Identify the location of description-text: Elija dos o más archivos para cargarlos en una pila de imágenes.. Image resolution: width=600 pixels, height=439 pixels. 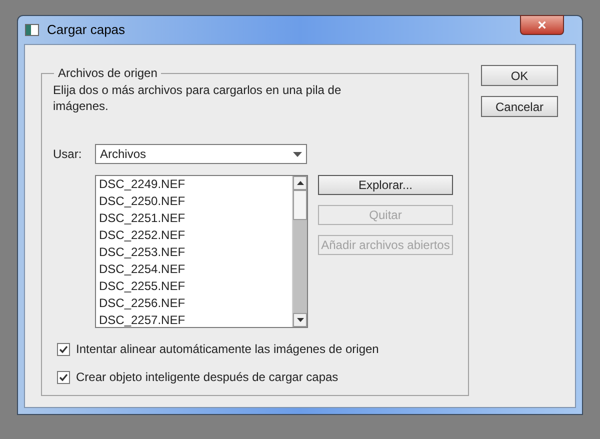
(197, 98).